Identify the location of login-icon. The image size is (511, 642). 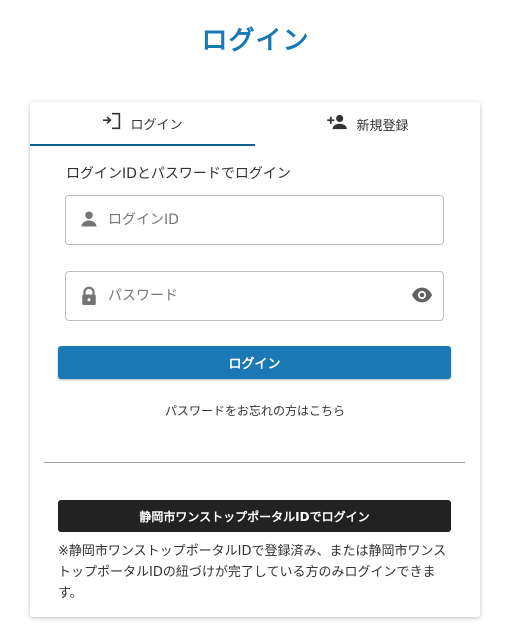
(116, 123).